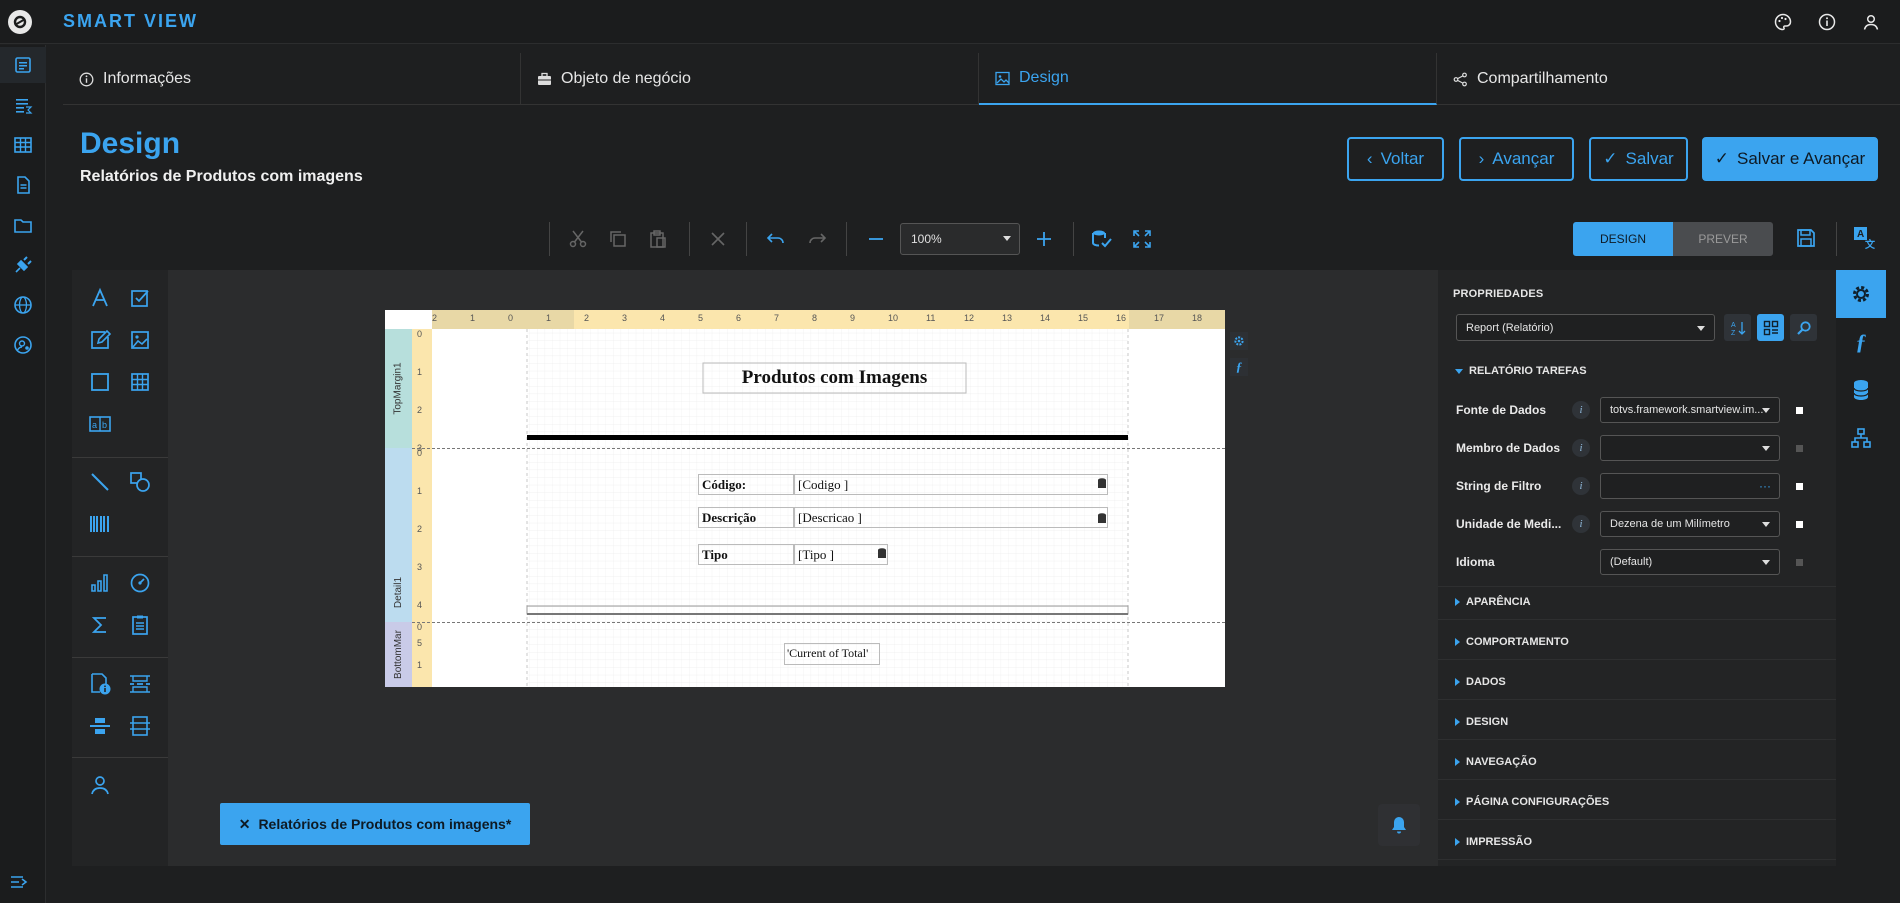  I want to click on barcode-tool-icon, so click(100, 524).